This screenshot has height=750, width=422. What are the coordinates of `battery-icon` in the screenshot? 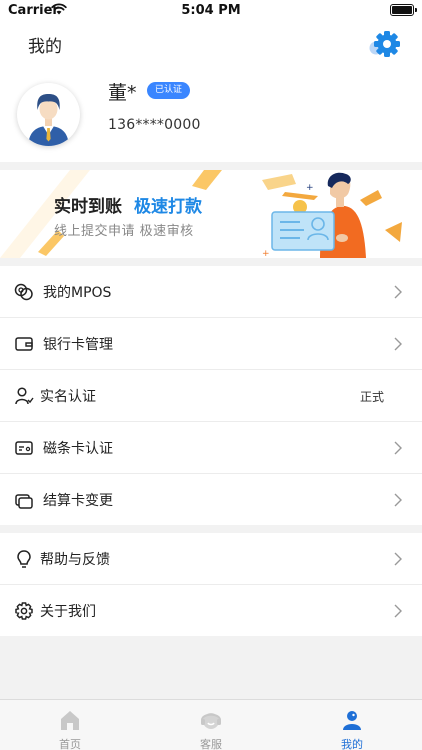 It's located at (403, 10).